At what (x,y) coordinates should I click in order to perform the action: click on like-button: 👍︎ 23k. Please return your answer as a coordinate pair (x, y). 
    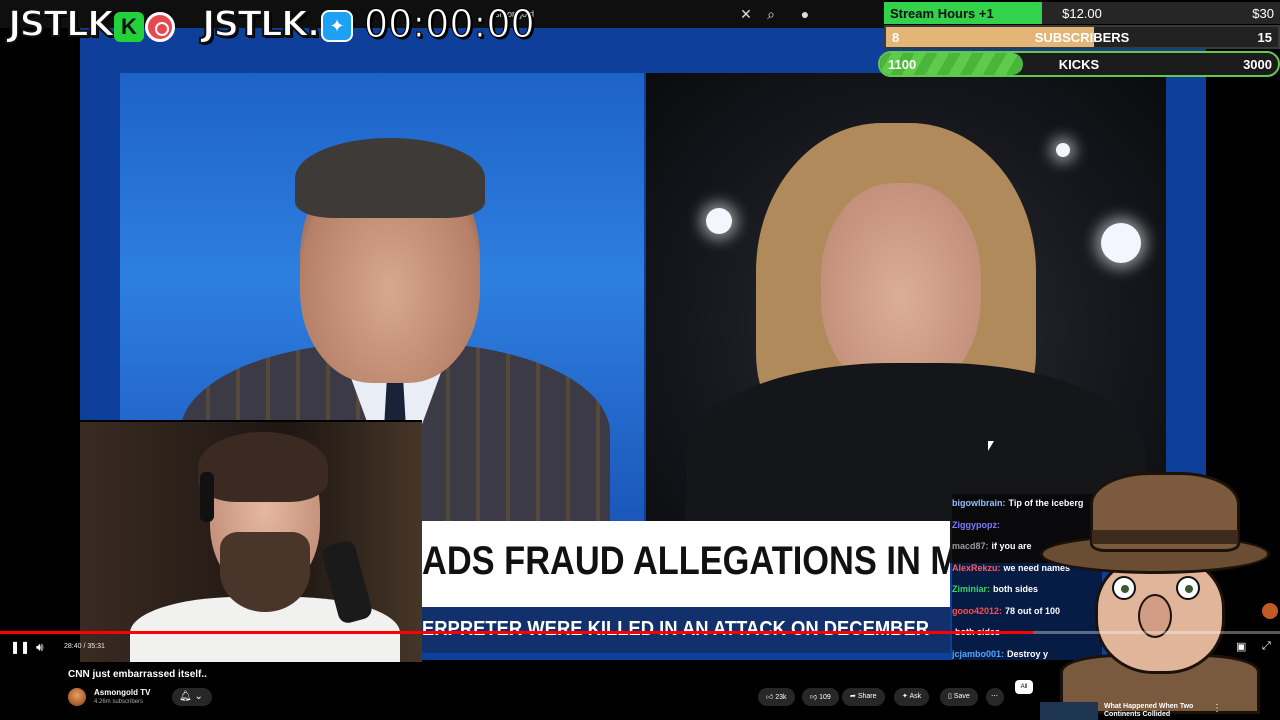
    Looking at the image, I should click on (776, 697).